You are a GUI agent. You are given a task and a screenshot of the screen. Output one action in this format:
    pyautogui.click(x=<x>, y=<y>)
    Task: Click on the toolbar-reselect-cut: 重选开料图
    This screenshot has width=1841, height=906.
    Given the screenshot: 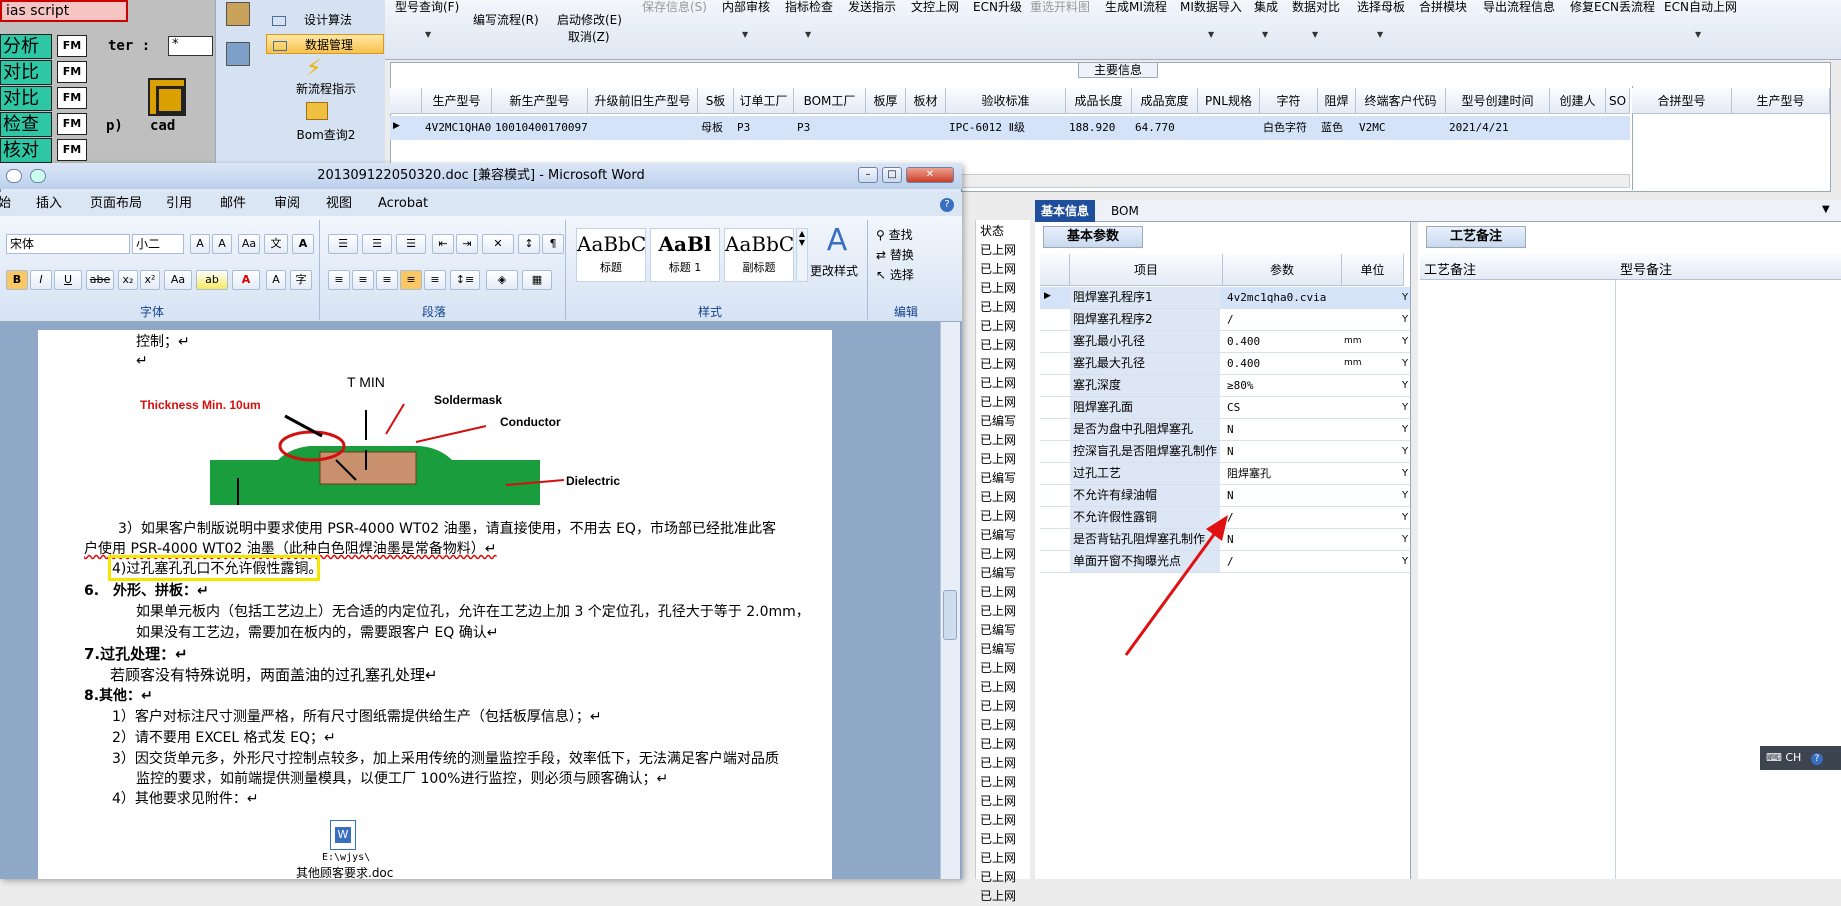 What is the action you would take?
    pyautogui.click(x=1060, y=7)
    